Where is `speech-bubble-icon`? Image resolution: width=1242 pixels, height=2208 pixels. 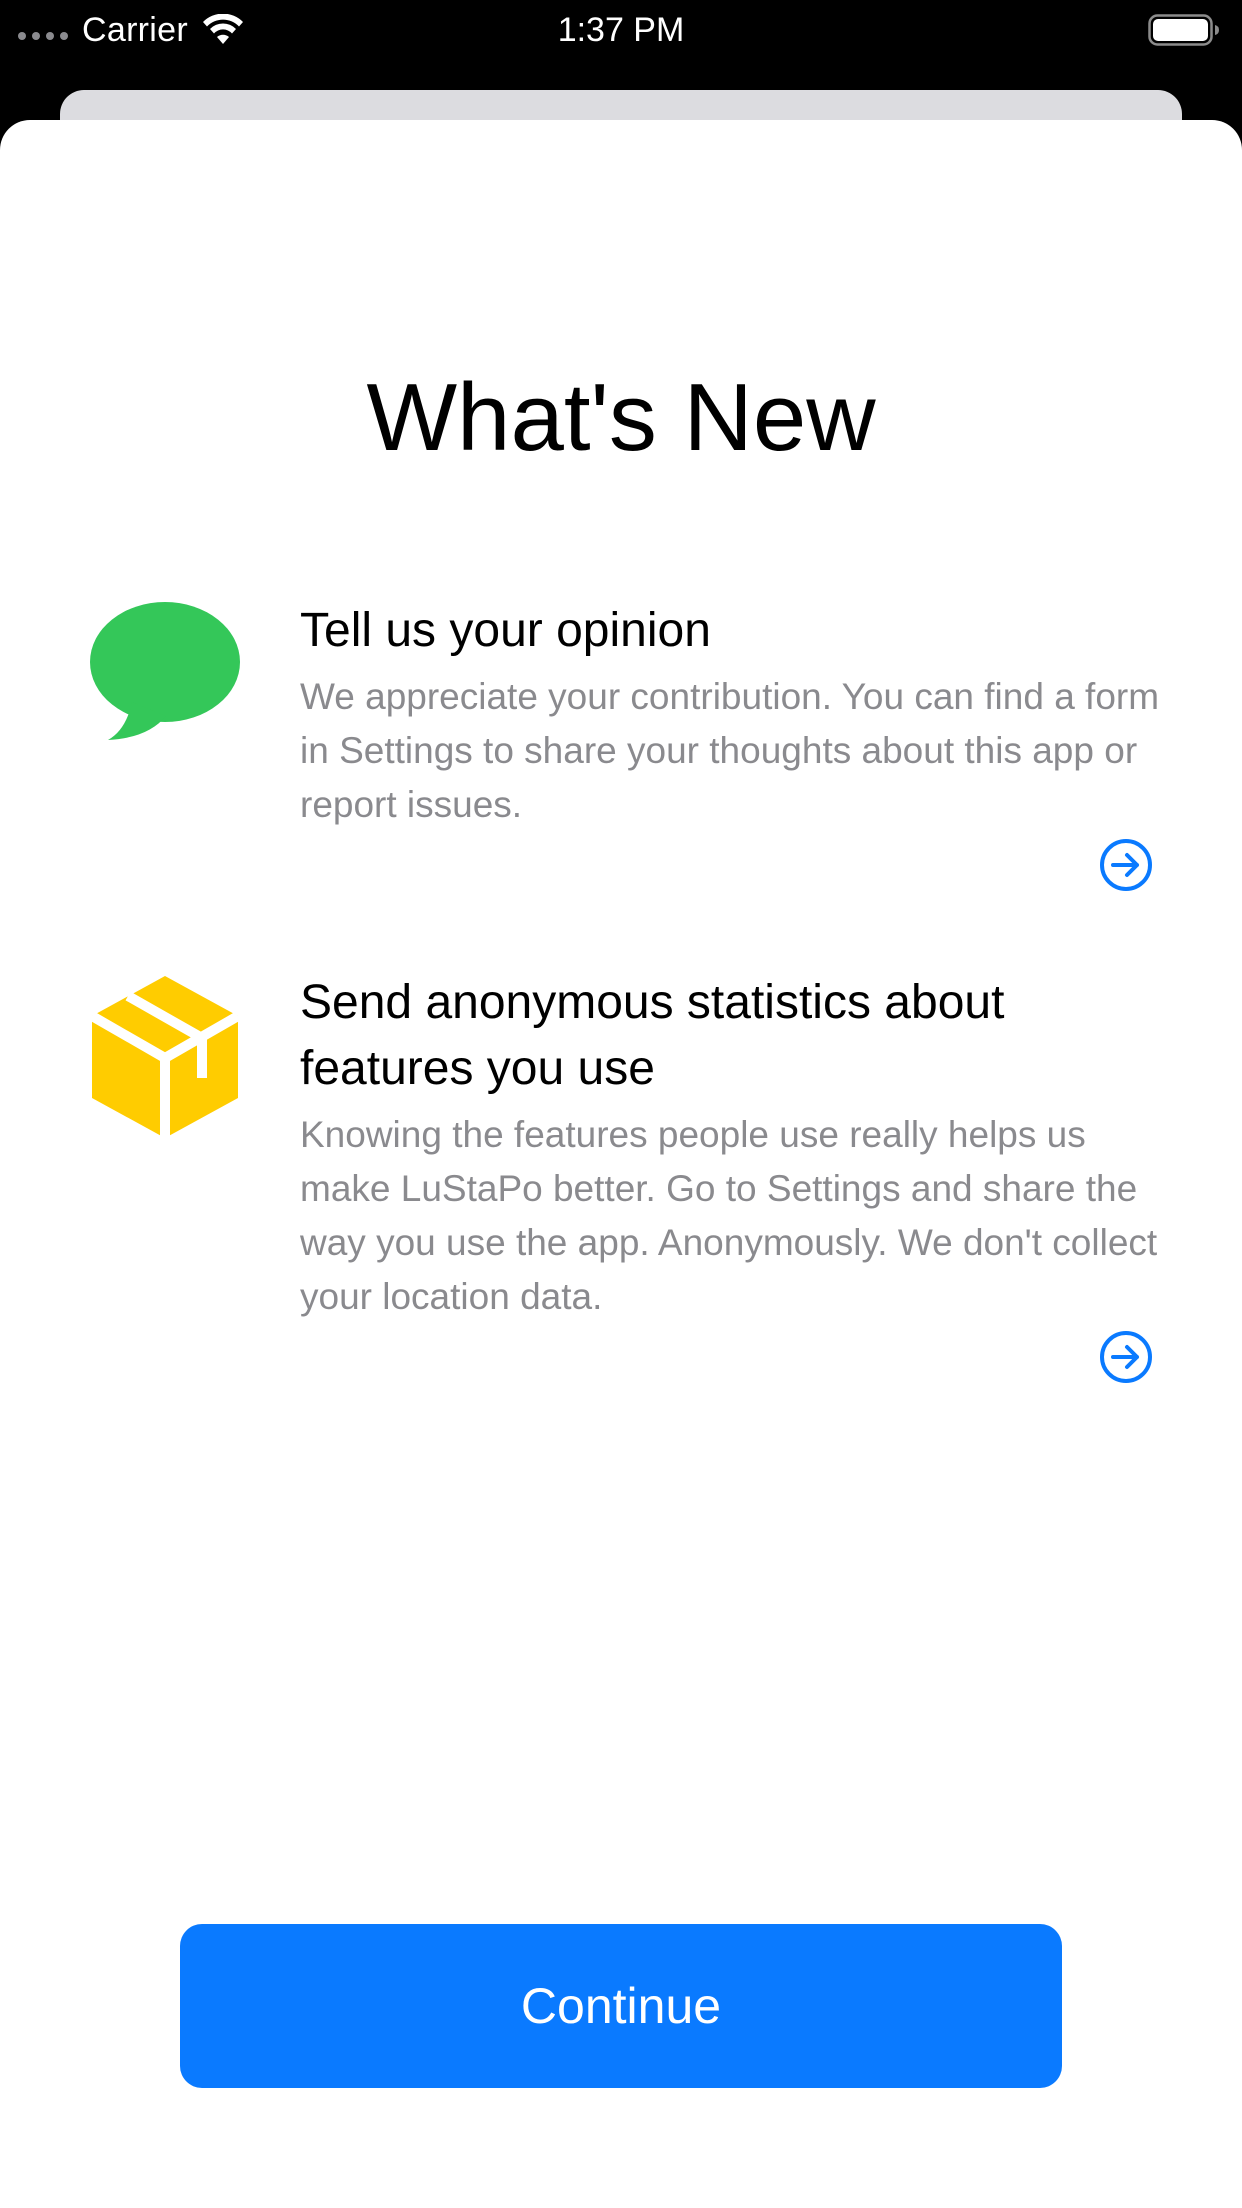 speech-bubble-icon is located at coordinates (165, 671).